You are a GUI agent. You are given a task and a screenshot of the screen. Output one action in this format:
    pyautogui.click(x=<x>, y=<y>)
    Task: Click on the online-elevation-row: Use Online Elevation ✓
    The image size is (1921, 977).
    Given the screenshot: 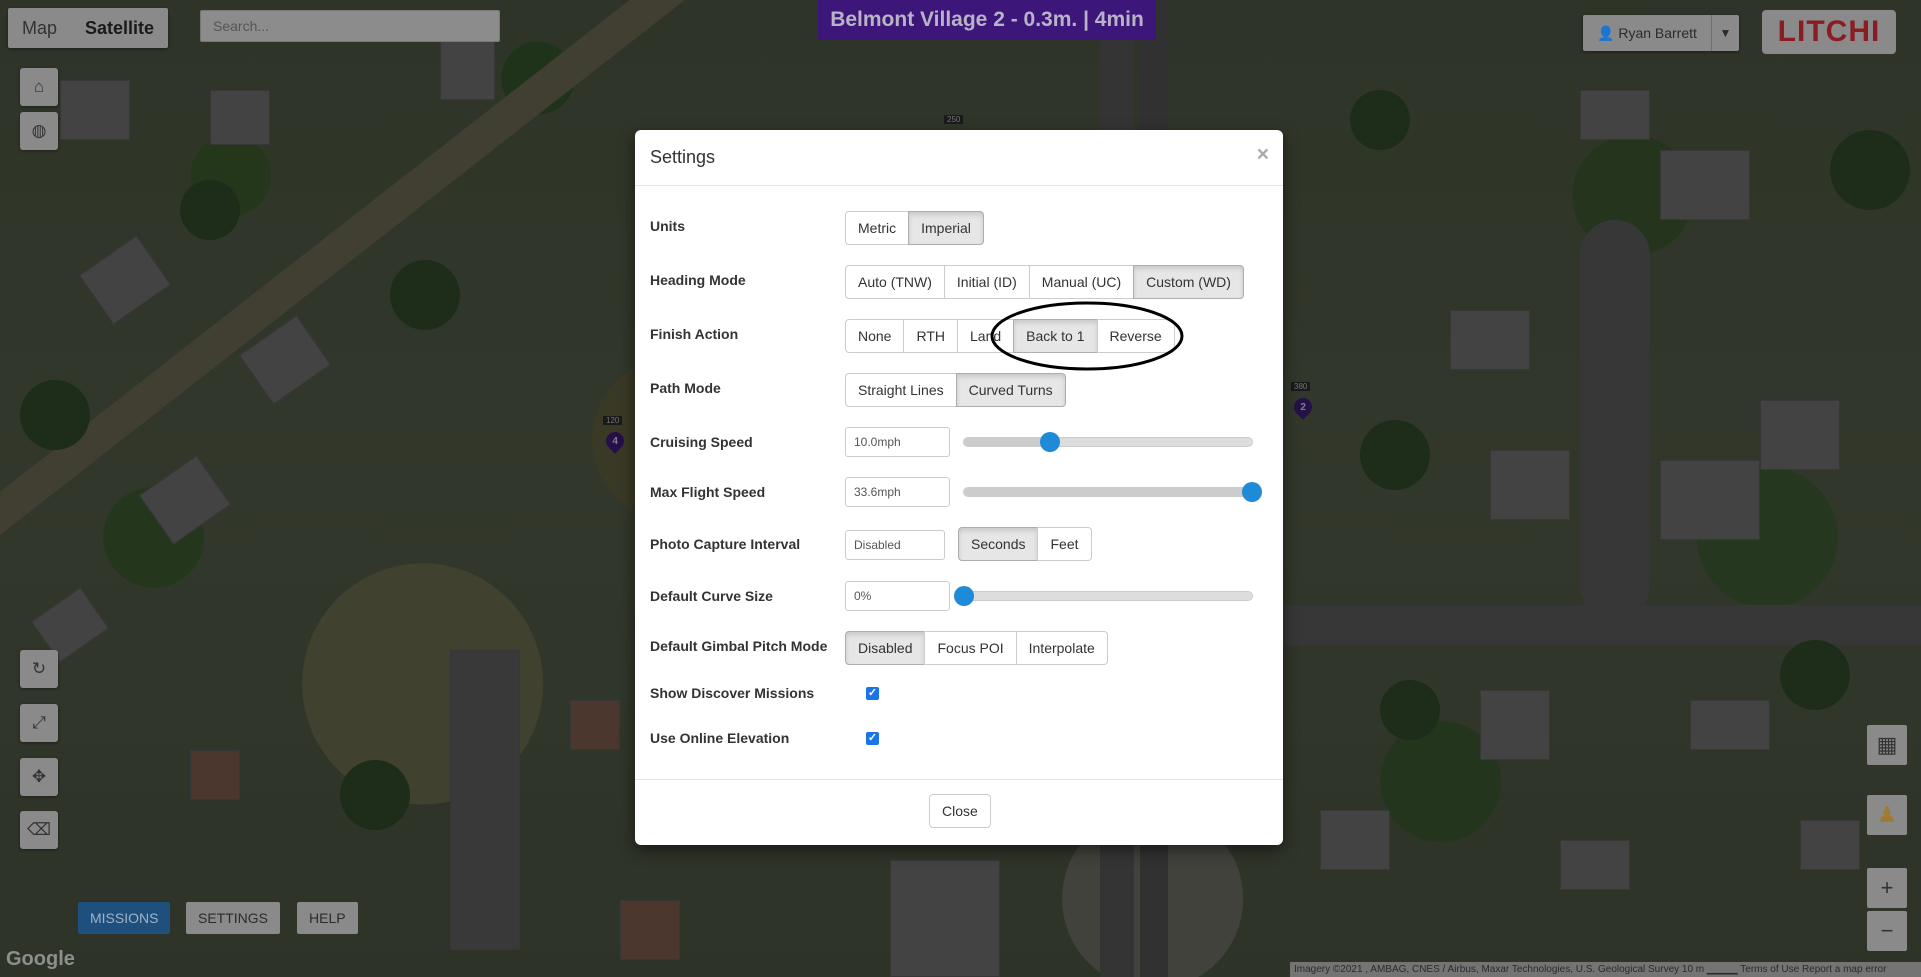 What is the action you would take?
    pyautogui.click(x=960, y=738)
    